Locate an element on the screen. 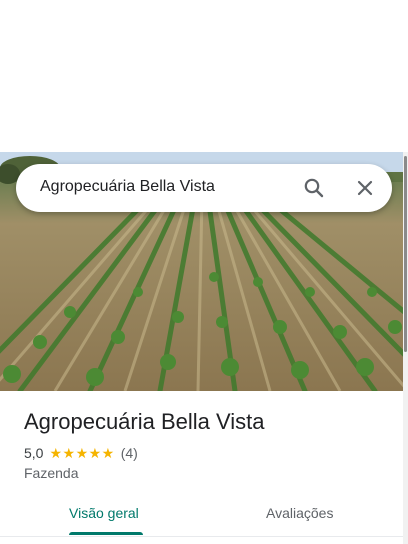  review-count: (4) is located at coordinates (129, 453).